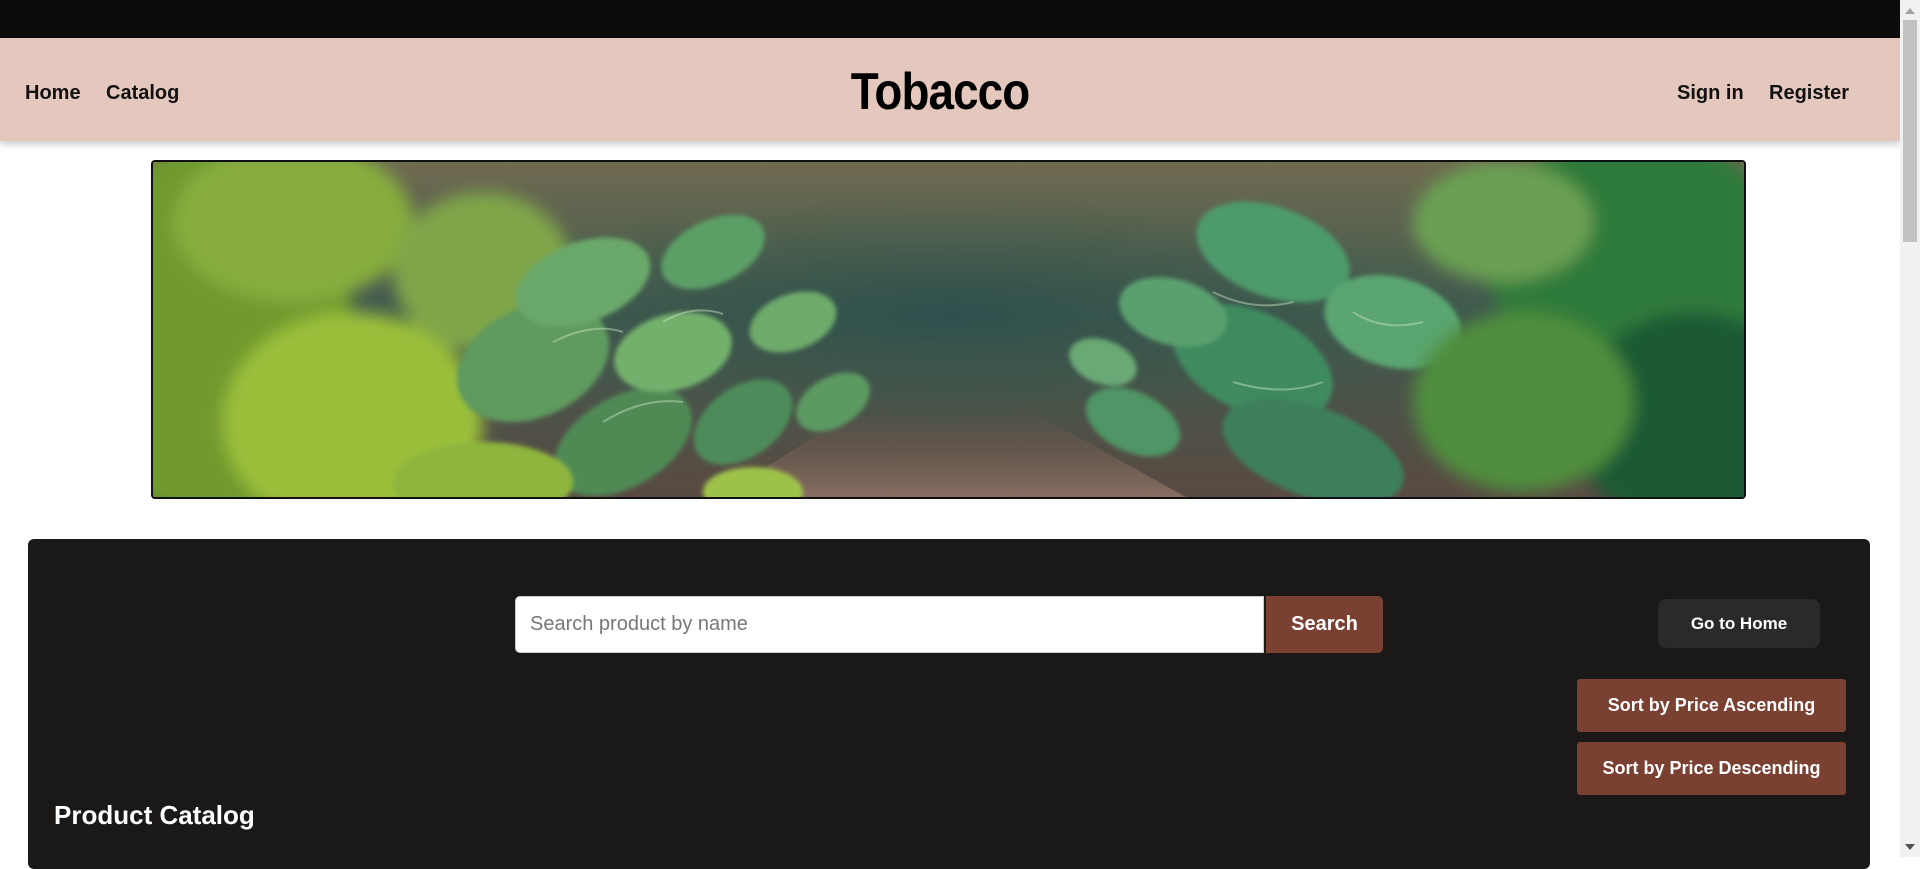  I want to click on nav-home-link: Home, so click(53, 93).